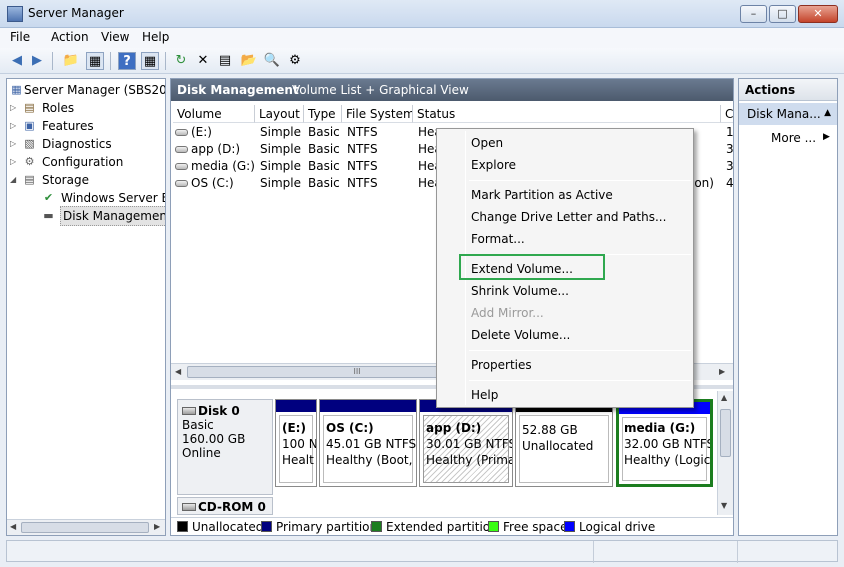  What do you see at coordinates (788, 90) in the screenshot?
I see `actions-title: Actions` at bounding box center [788, 90].